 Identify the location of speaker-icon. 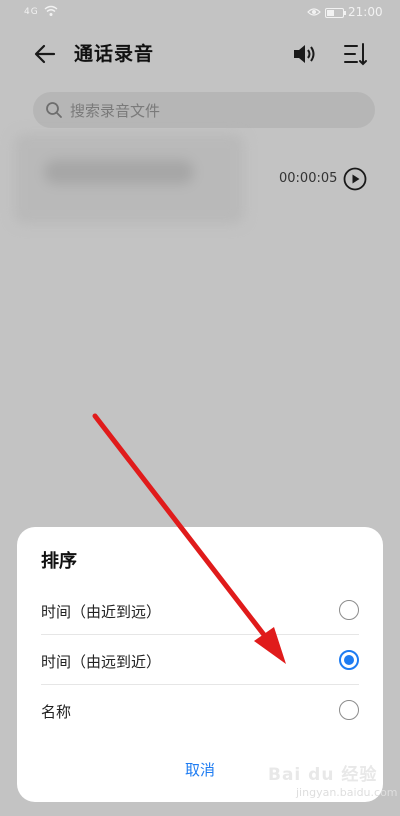
(305, 54).